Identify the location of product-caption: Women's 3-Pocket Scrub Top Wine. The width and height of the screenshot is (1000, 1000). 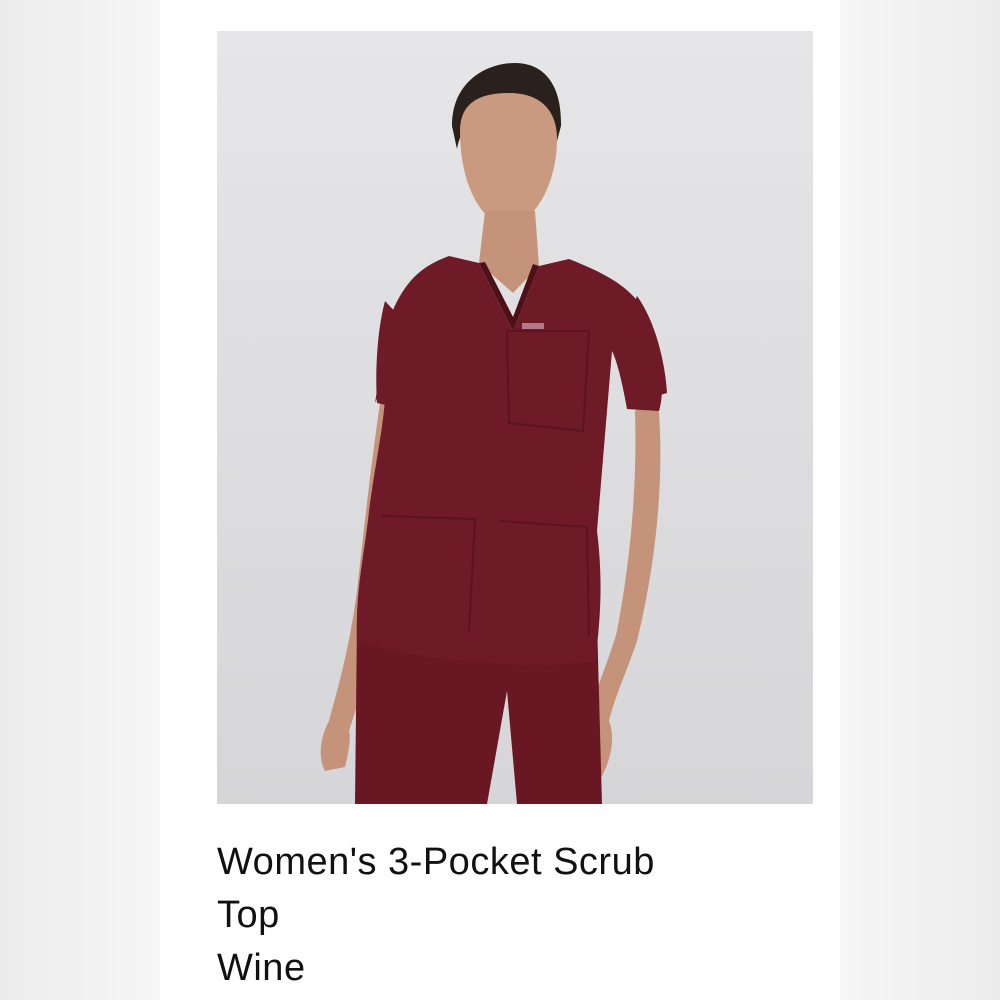
(497, 915).